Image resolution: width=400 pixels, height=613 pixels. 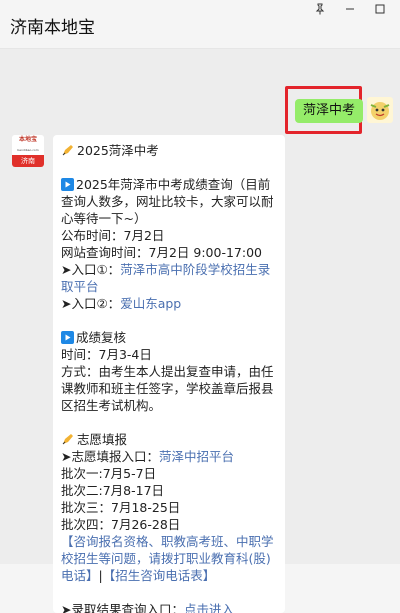 What do you see at coordinates (109, 473) in the screenshot?
I see `batch1: 批次一:7月5-7日` at bounding box center [109, 473].